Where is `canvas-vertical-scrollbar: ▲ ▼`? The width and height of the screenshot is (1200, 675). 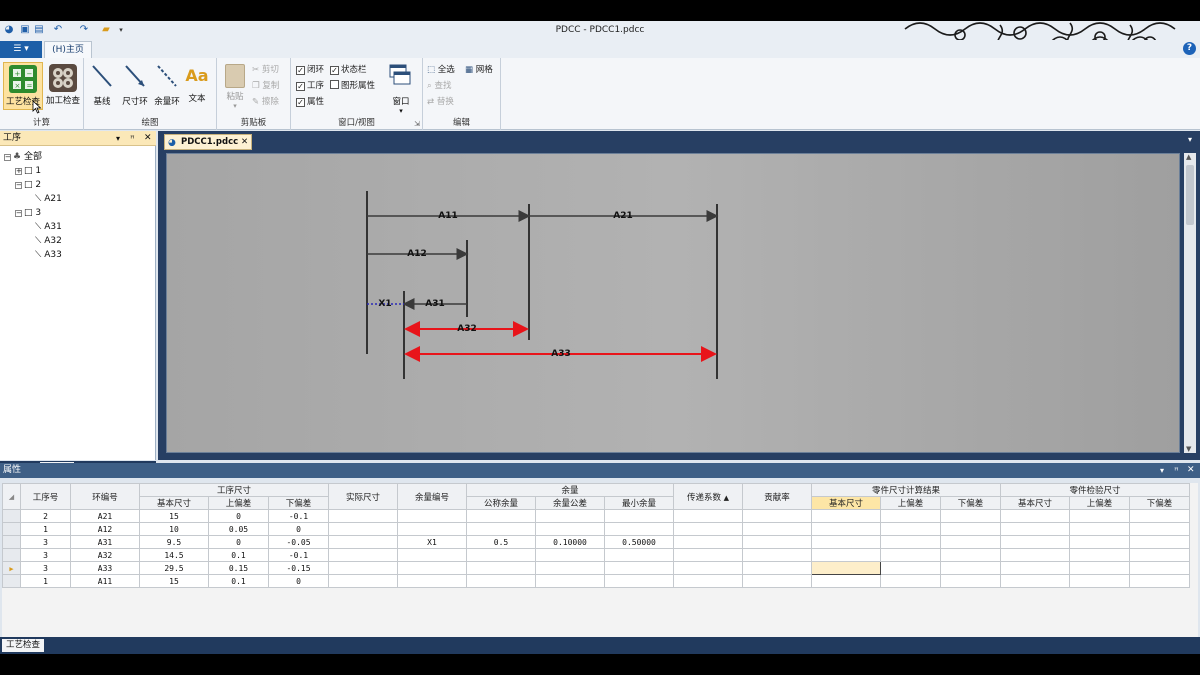 canvas-vertical-scrollbar: ▲ ▼ is located at coordinates (1190, 303).